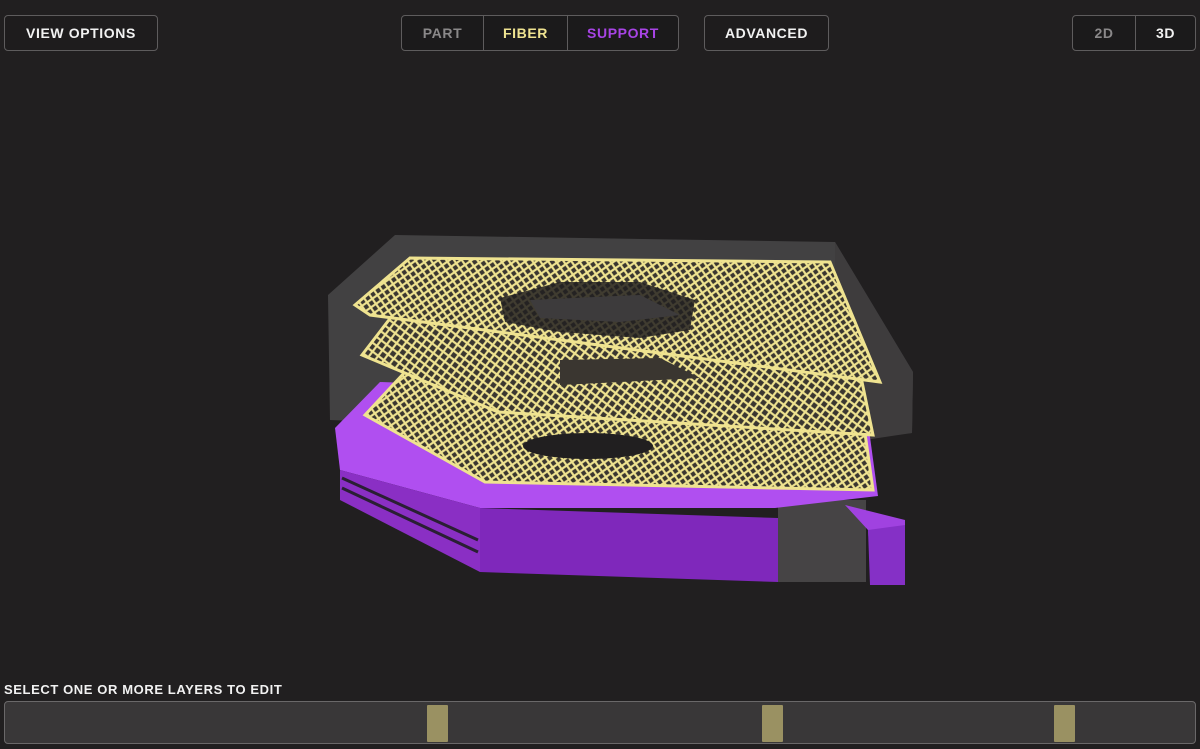 The image size is (1200, 749). I want to click on view-mode-toggle: 2D 3D, so click(1134, 33).